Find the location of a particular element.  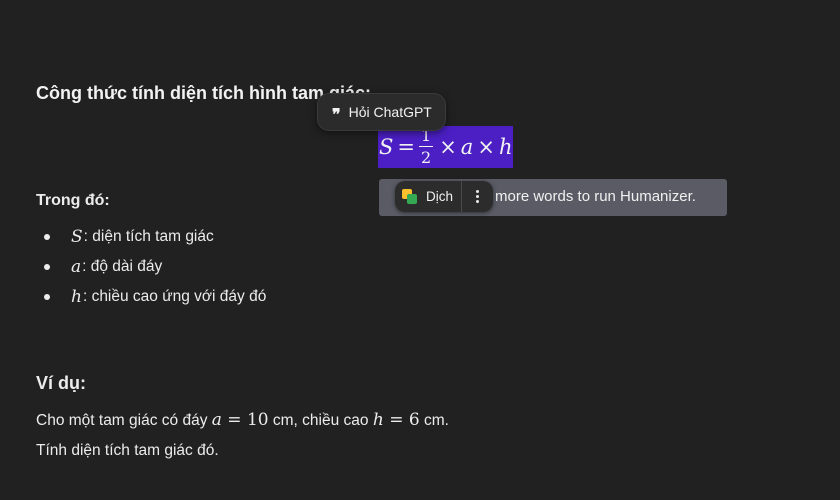

quote-icon: ❞ is located at coordinates (336, 114).